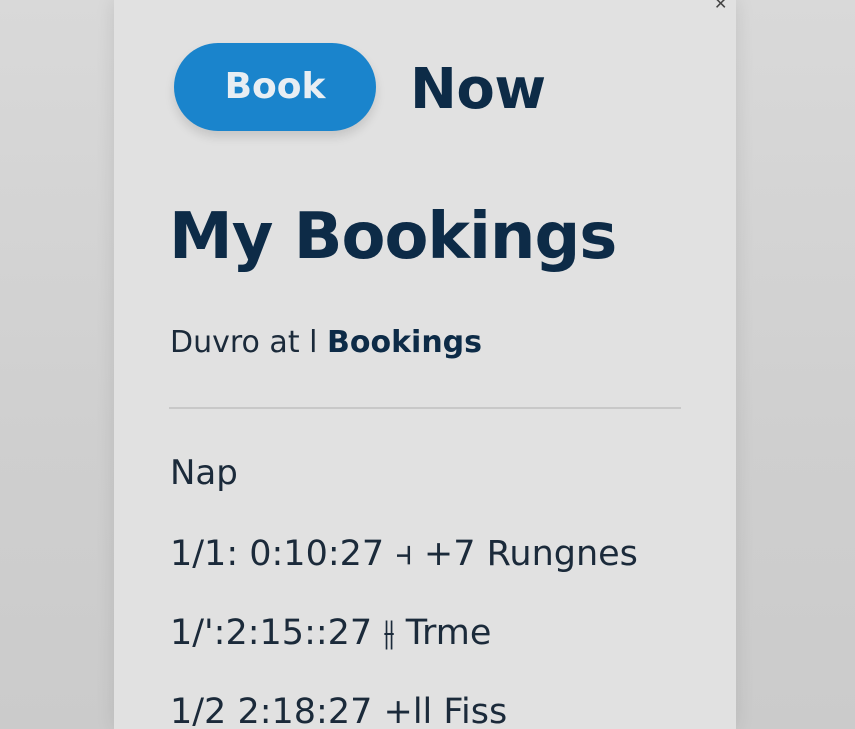  What do you see at coordinates (405, 342) in the screenshot?
I see `subtitle-strong: Bookings` at bounding box center [405, 342].